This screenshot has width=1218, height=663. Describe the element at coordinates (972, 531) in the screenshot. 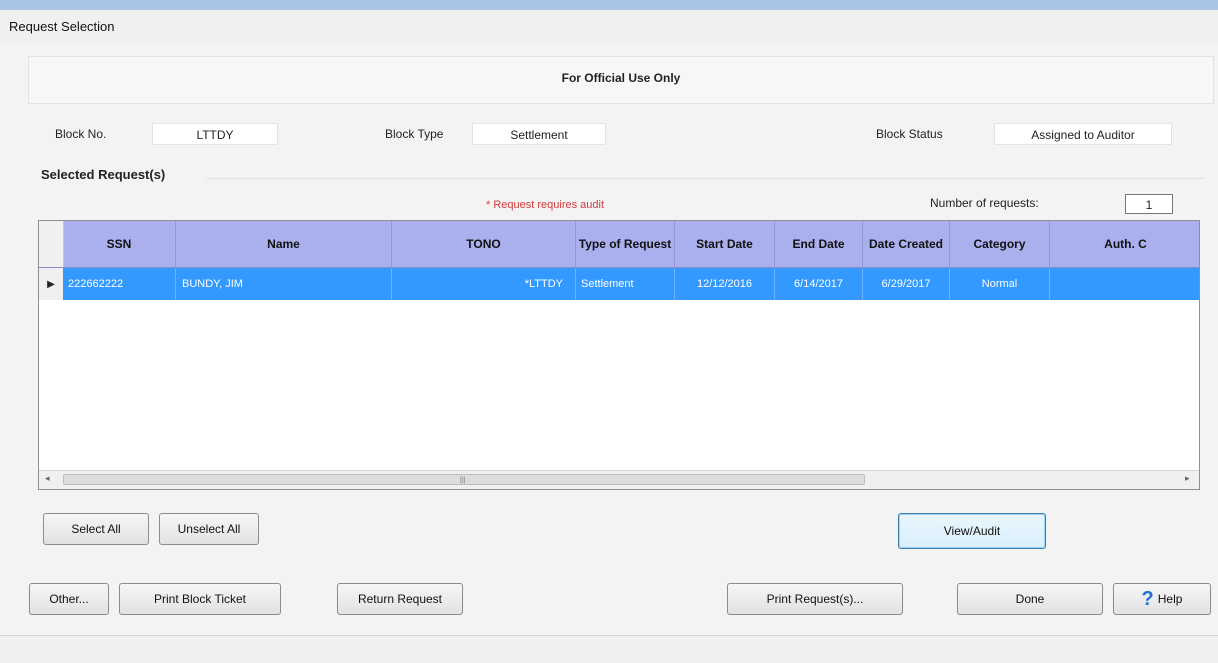

I see `view-audit-button: View/Audit` at that location.